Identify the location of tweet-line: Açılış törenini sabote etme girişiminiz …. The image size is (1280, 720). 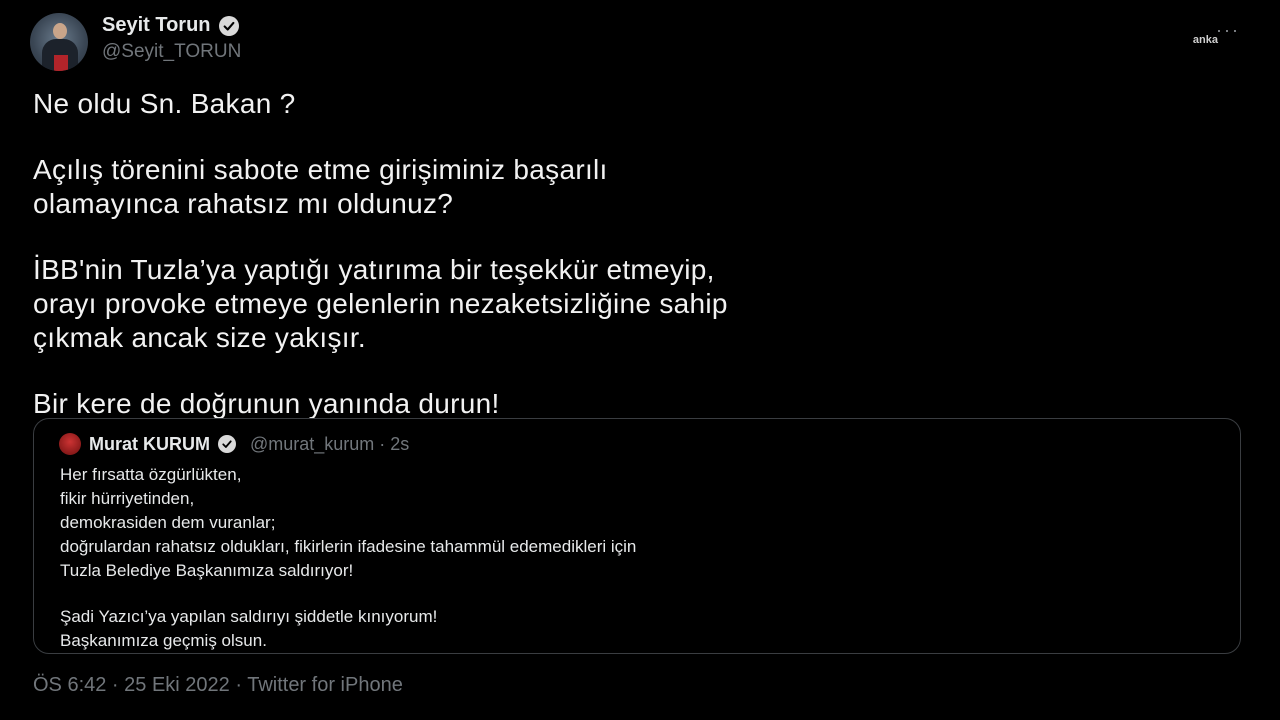
(320, 169).